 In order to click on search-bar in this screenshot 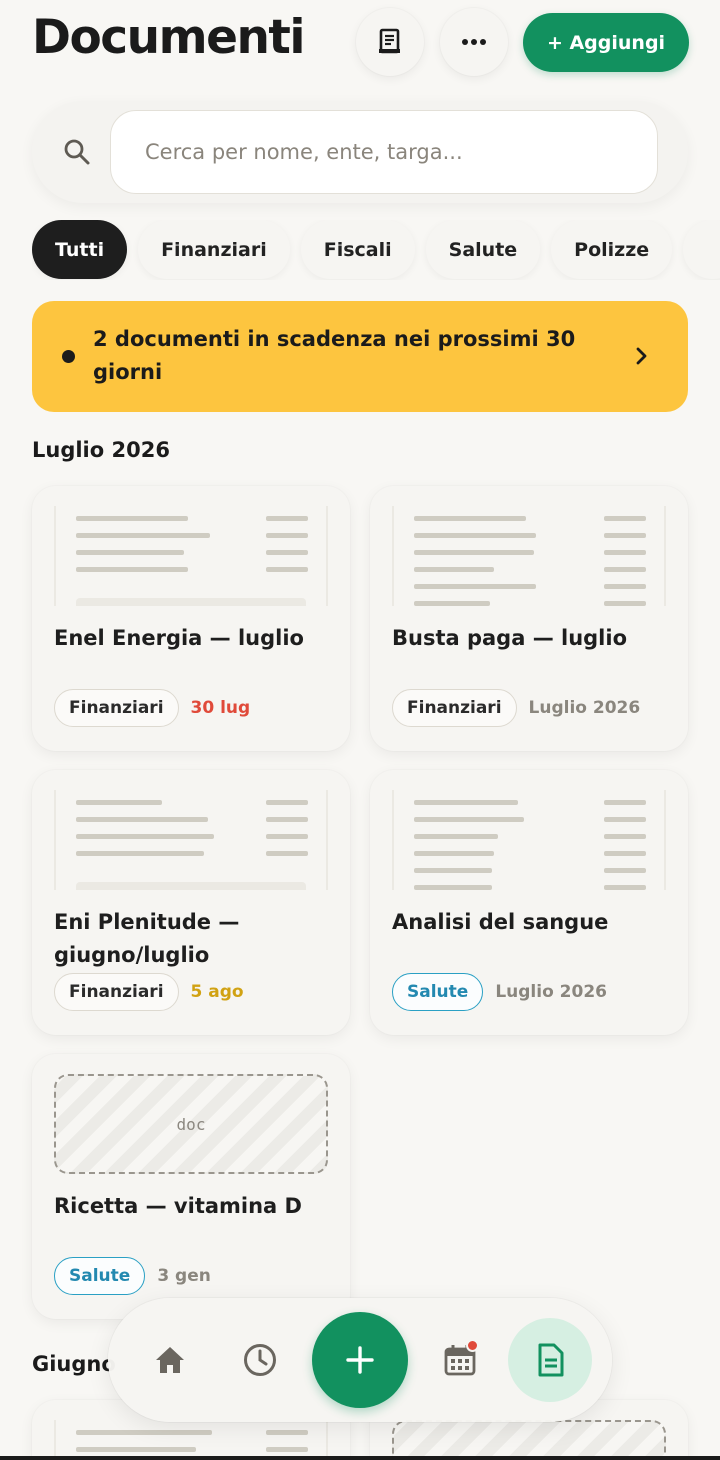, I will do `click(360, 152)`.